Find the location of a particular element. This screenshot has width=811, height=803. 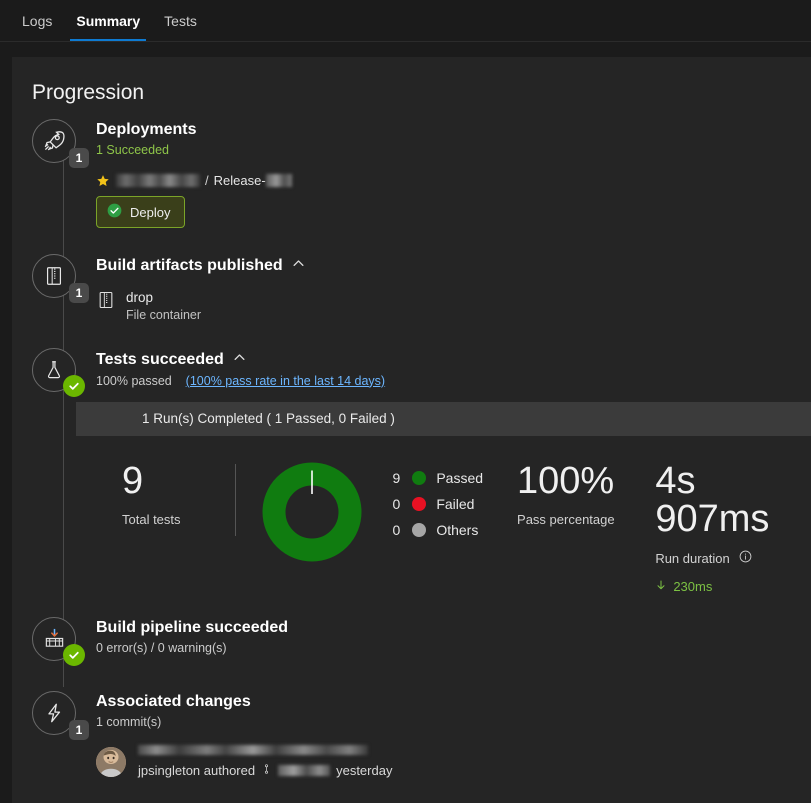

build-status: 0 error(s) / 0 warning(s) is located at coordinates (161, 647).